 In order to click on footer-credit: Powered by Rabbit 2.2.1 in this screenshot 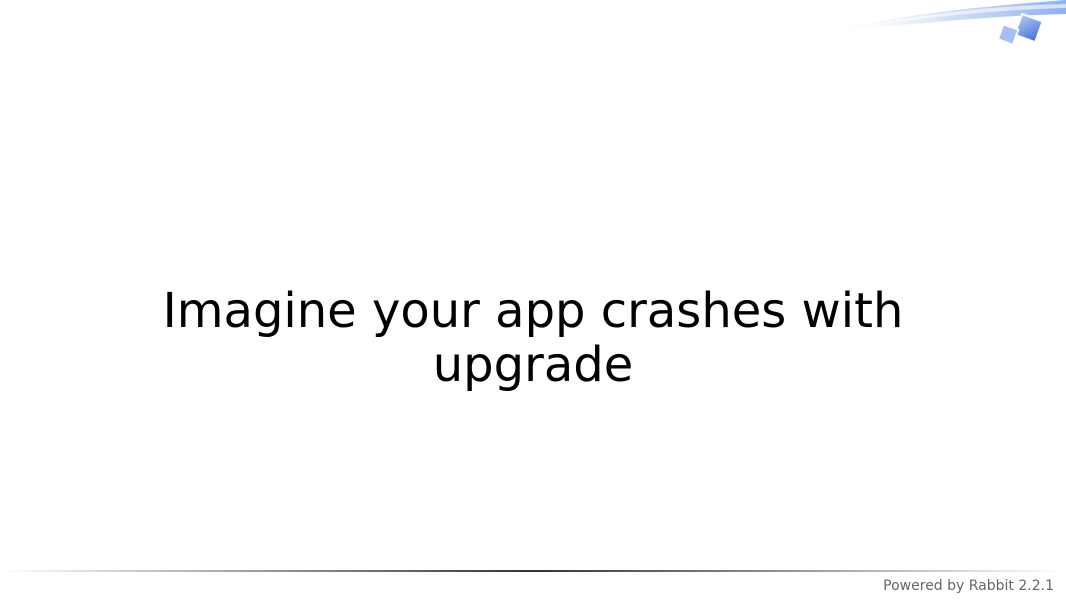, I will do `click(968, 586)`.